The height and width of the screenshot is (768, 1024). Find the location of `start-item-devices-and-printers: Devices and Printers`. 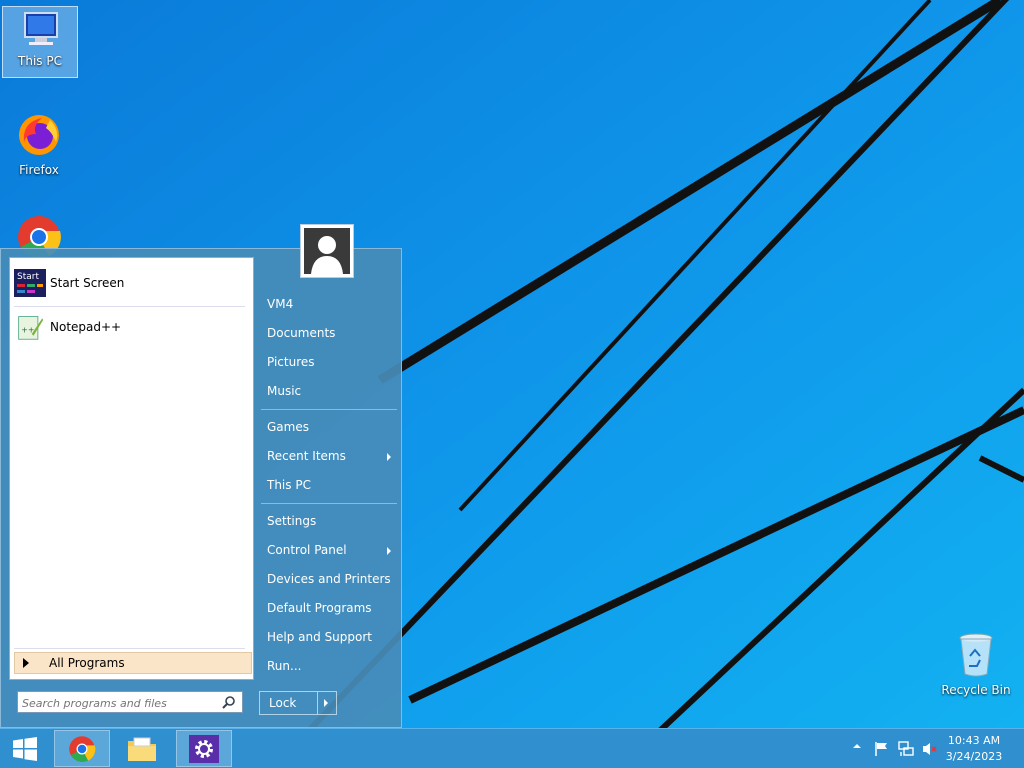

start-item-devices-and-printers: Devices and Printers is located at coordinates (332, 581).